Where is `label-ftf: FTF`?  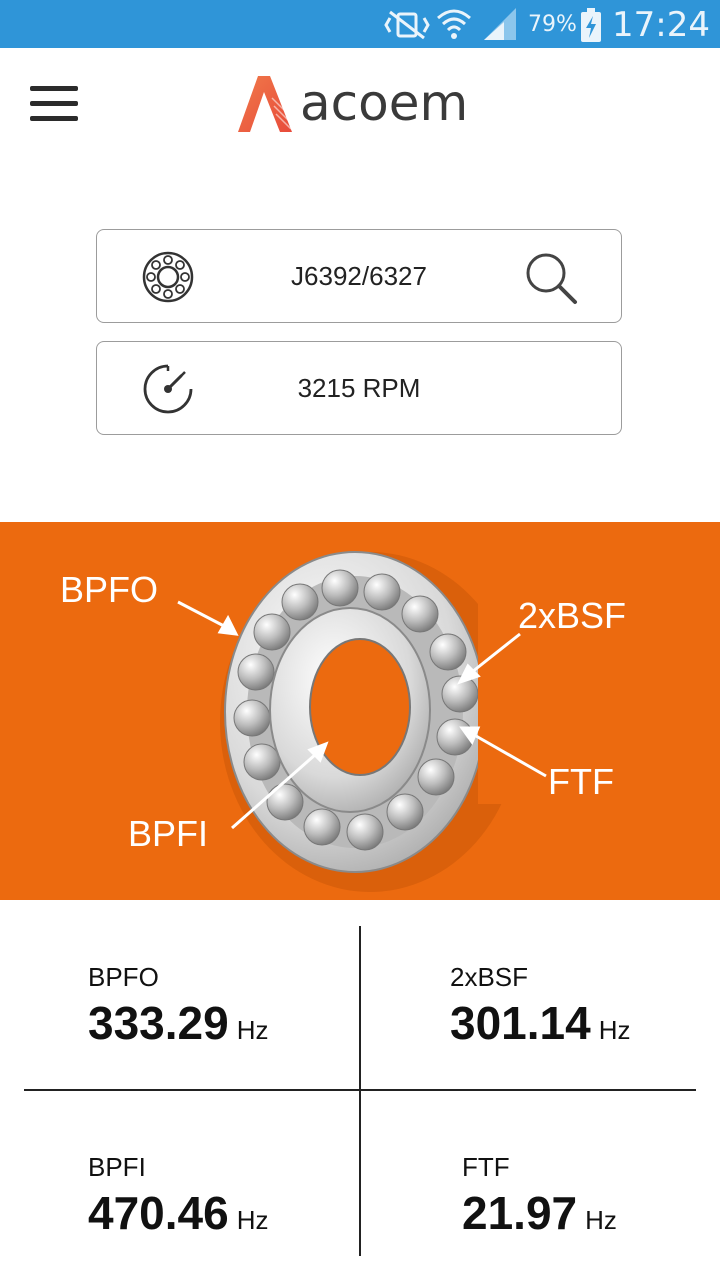
label-ftf: FTF is located at coordinates (581, 781).